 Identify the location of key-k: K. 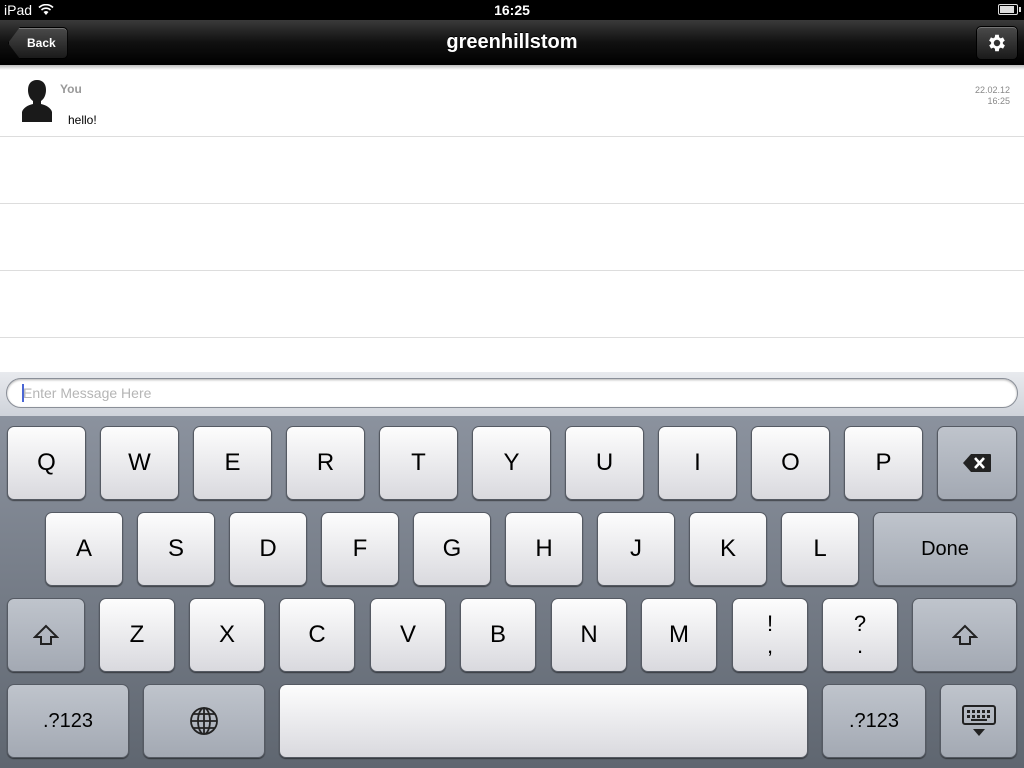
(728, 549).